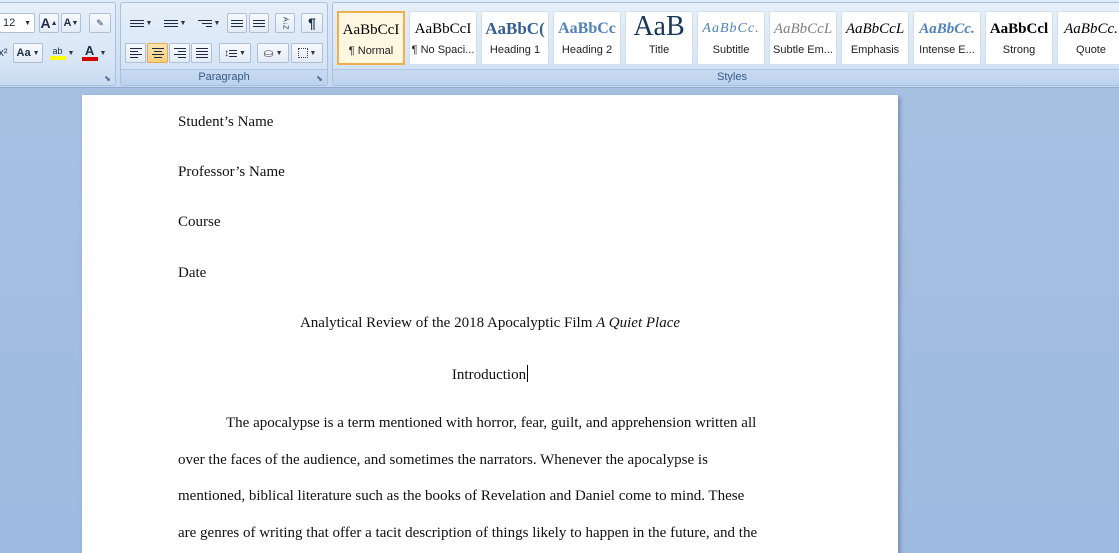 Image resolution: width=1119 pixels, height=553 pixels. Describe the element at coordinates (587, 50) in the screenshot. I see `style-name: Heading 2` at that location.